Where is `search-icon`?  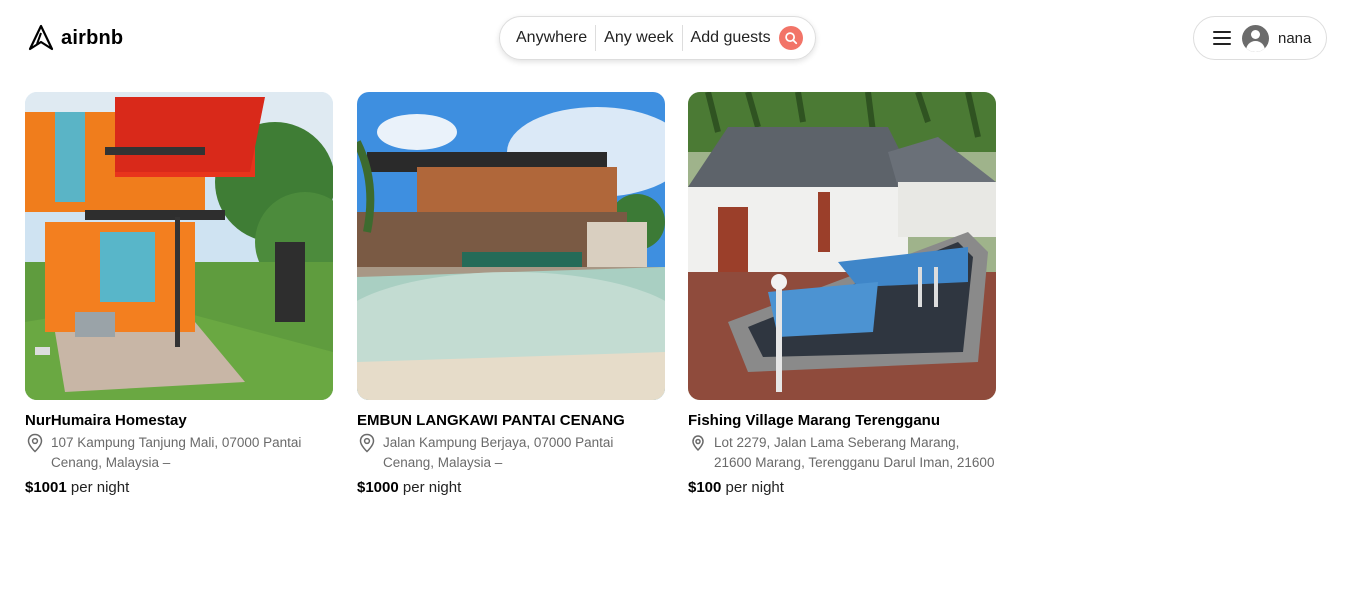 search-icon is located at coordinates (790, 38).